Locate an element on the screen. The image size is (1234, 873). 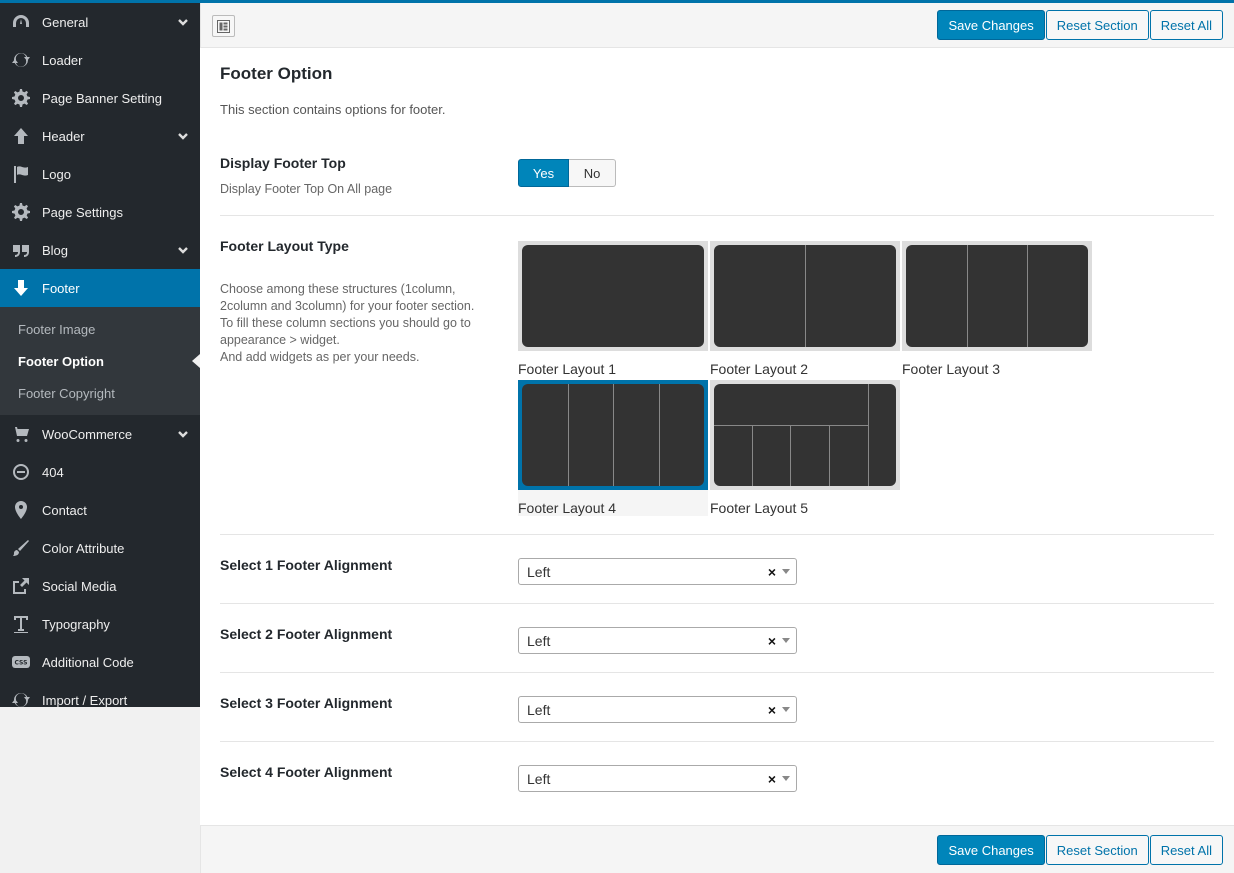
expand-options-button is located at coordinates (223, 26).